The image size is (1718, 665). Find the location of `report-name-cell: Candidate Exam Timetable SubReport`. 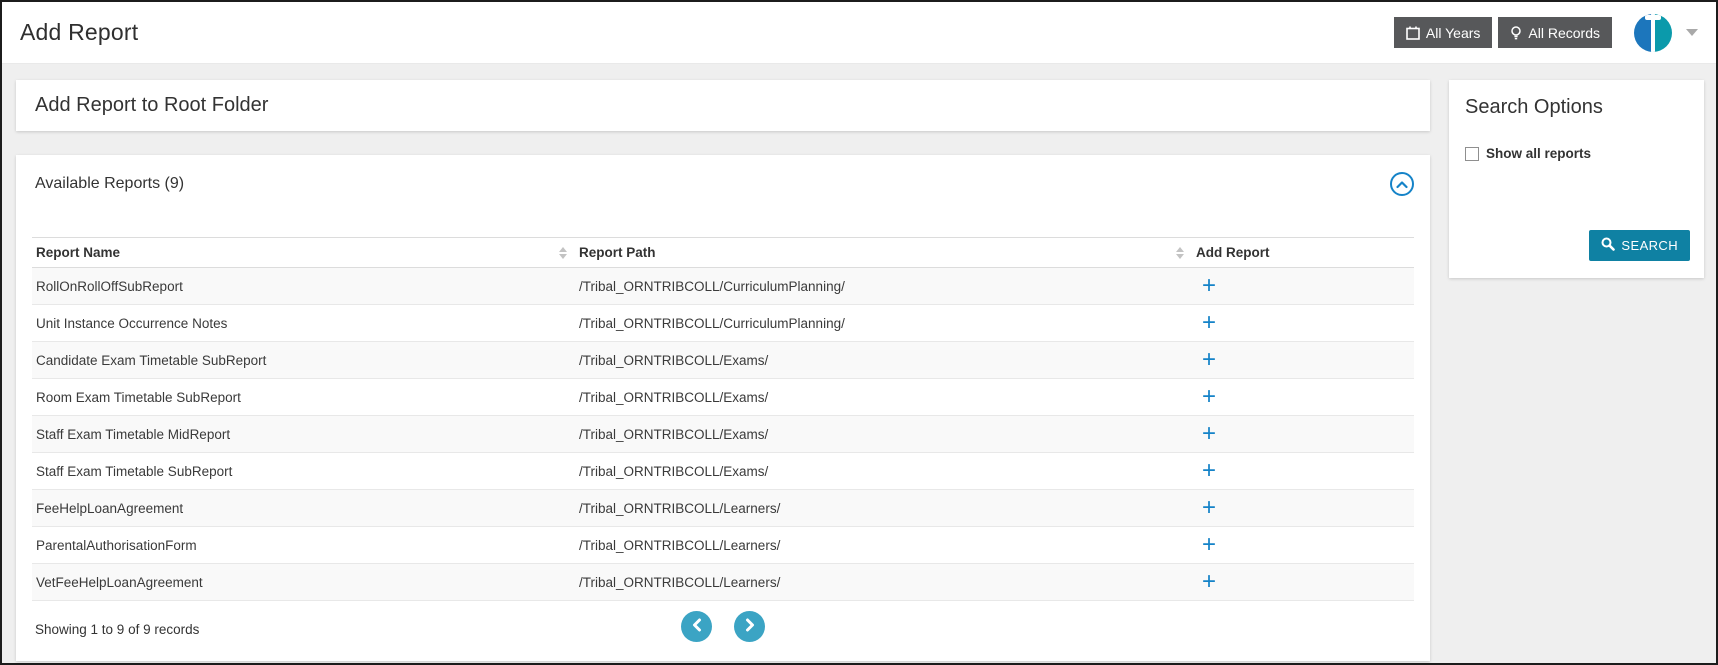

report-name-cell: Candidate Exam Timetable SubReport is located at coordinates (303, 360).